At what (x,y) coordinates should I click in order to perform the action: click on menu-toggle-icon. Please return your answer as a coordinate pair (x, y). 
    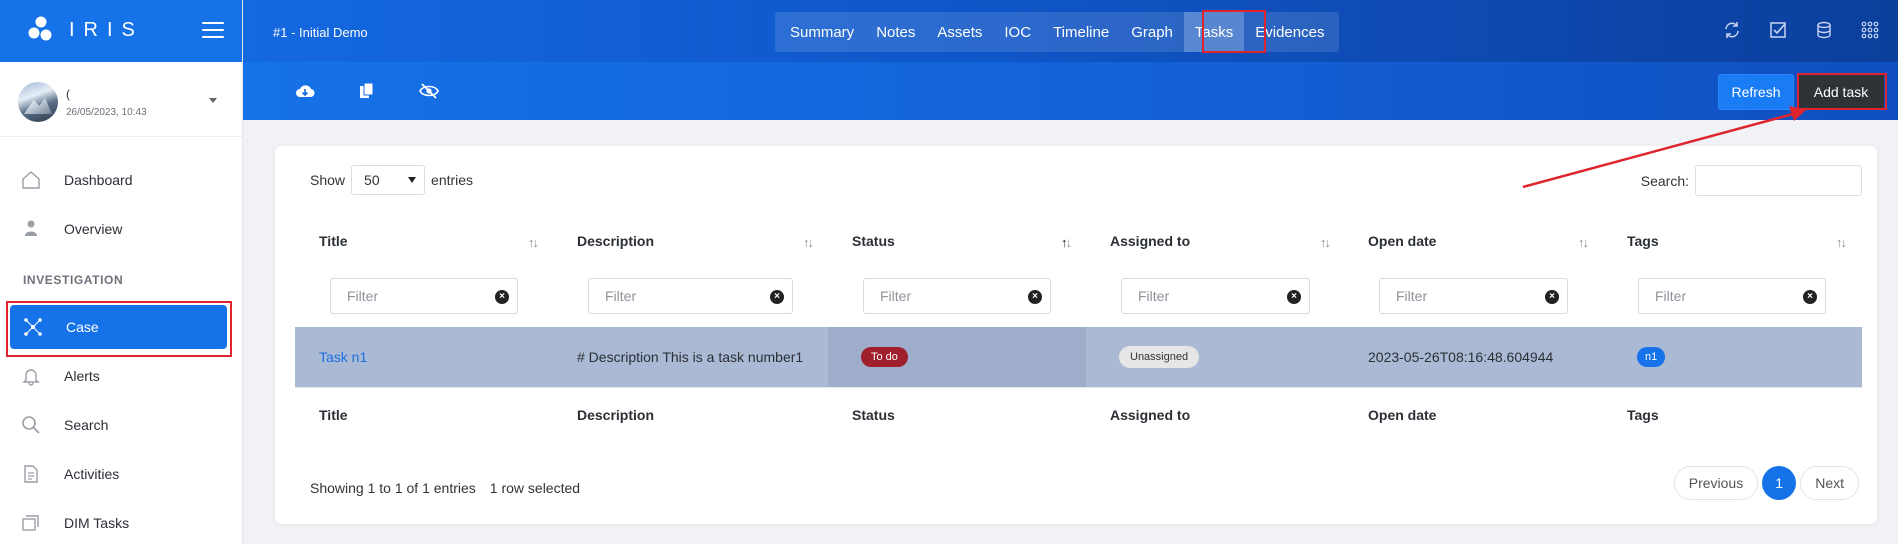
    Looking at the image, I should click on (213, 31).